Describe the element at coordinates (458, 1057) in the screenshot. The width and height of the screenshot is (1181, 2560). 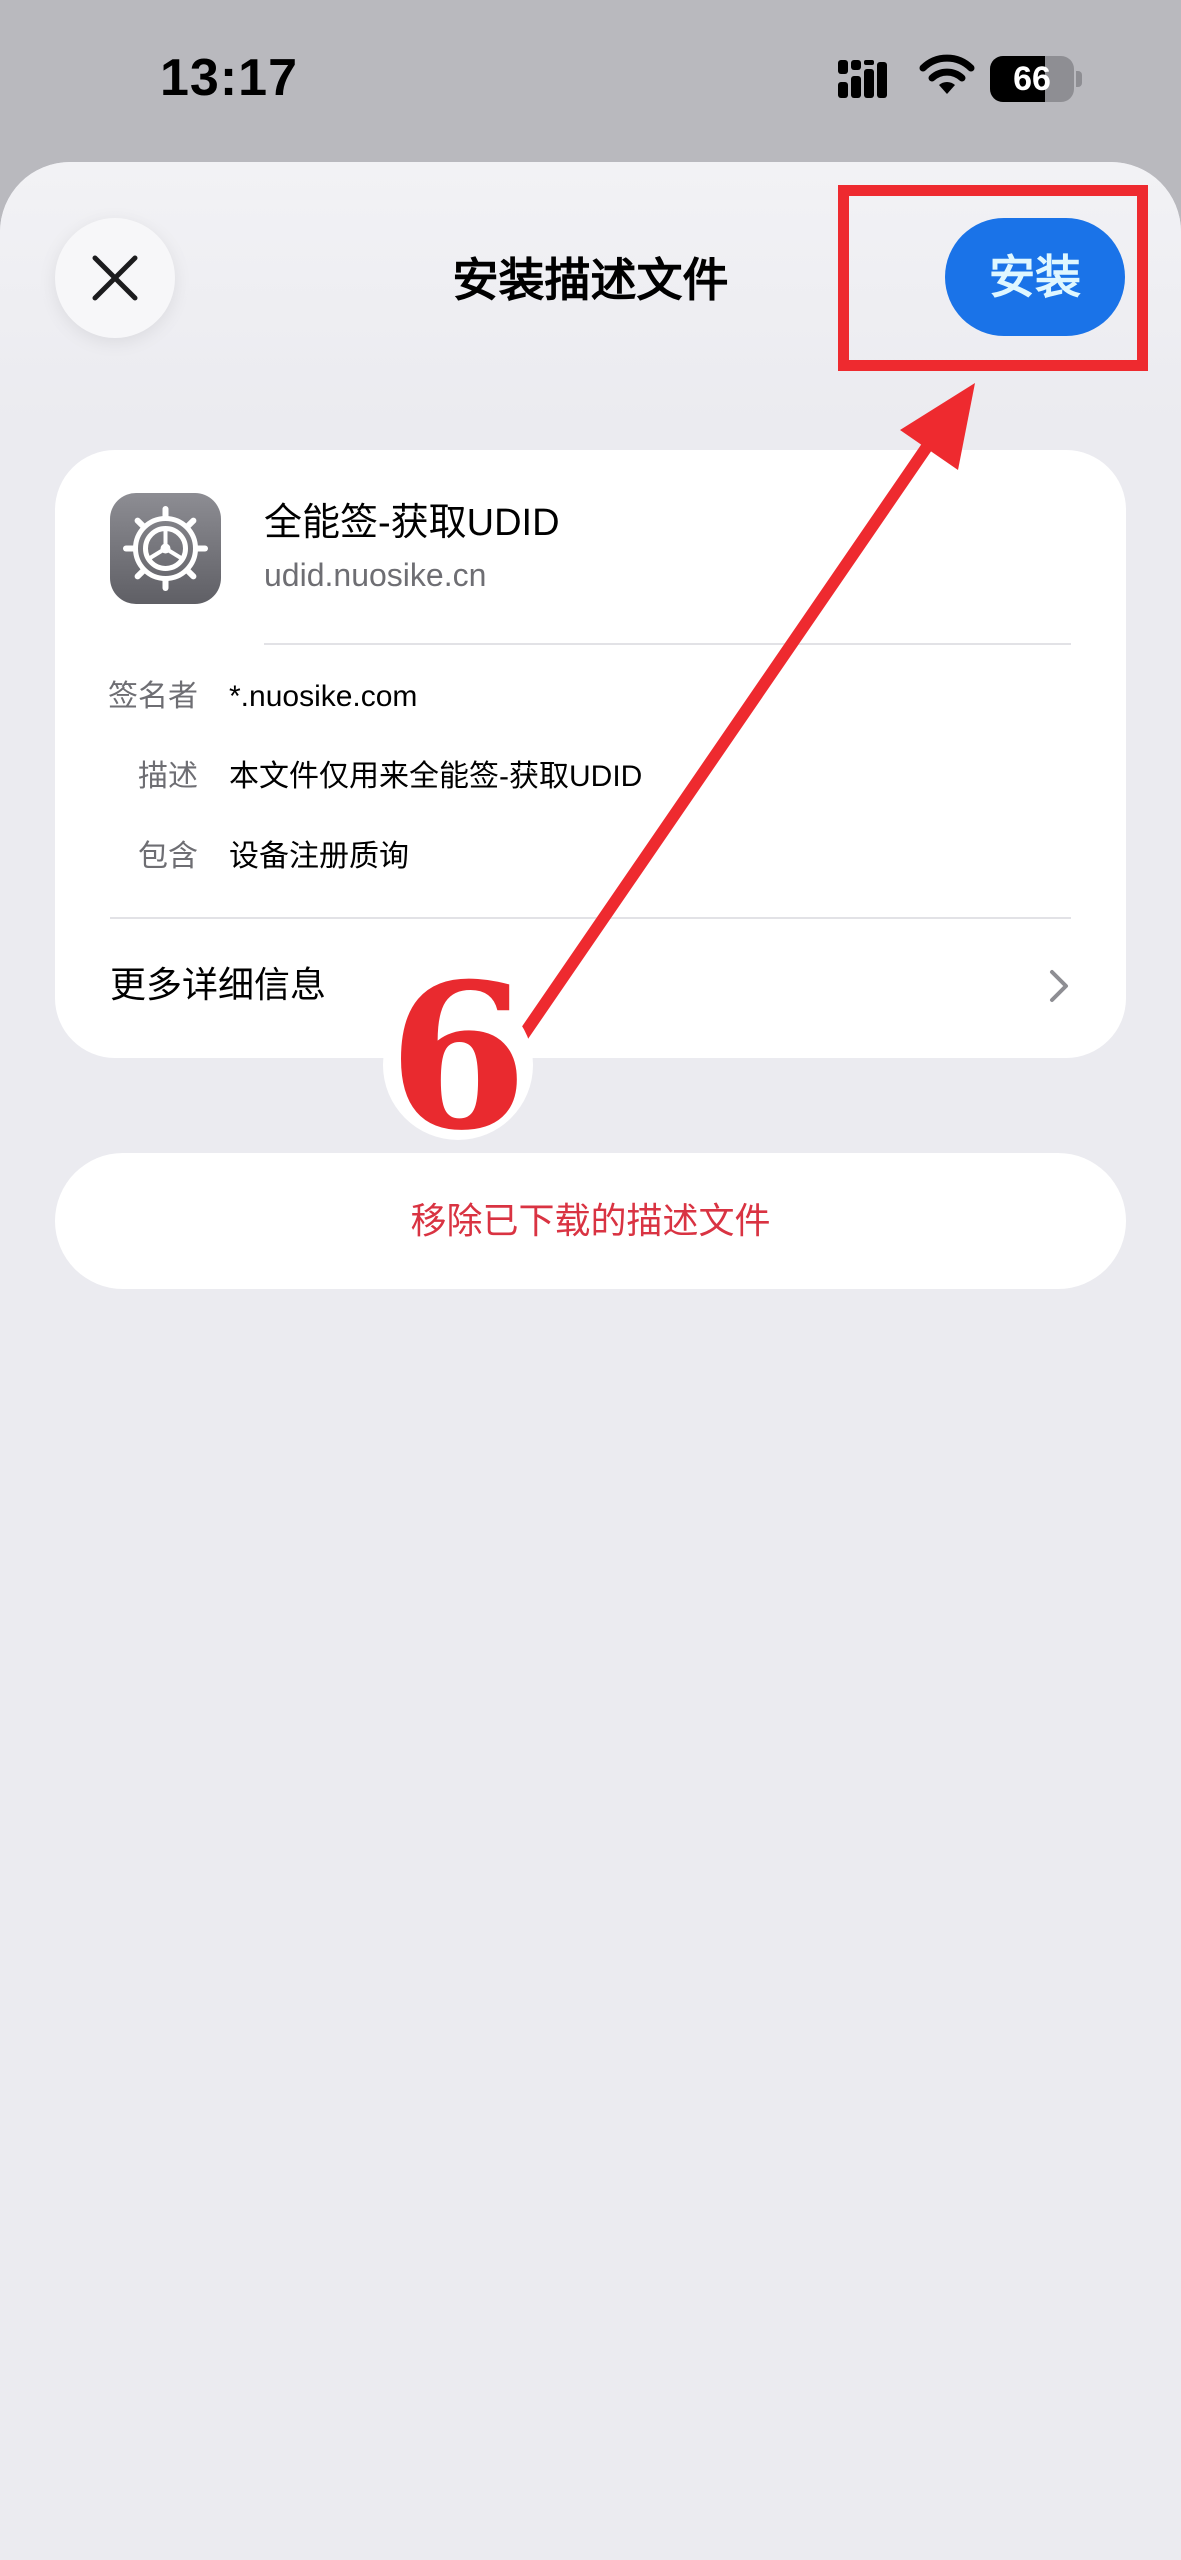
I see `annotation-step-number: 6` at that location.